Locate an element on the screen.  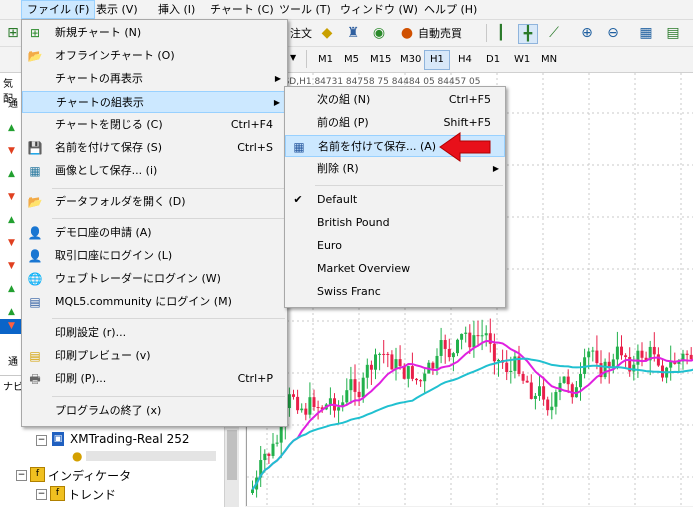
timeframe-m30: M30 is located at coordinates (410, 60).